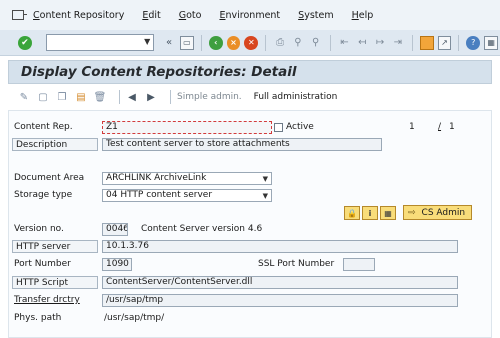 The width and height of the screenshot is (500, 338). I want to click on menu-help: Help, so click(363, 15).